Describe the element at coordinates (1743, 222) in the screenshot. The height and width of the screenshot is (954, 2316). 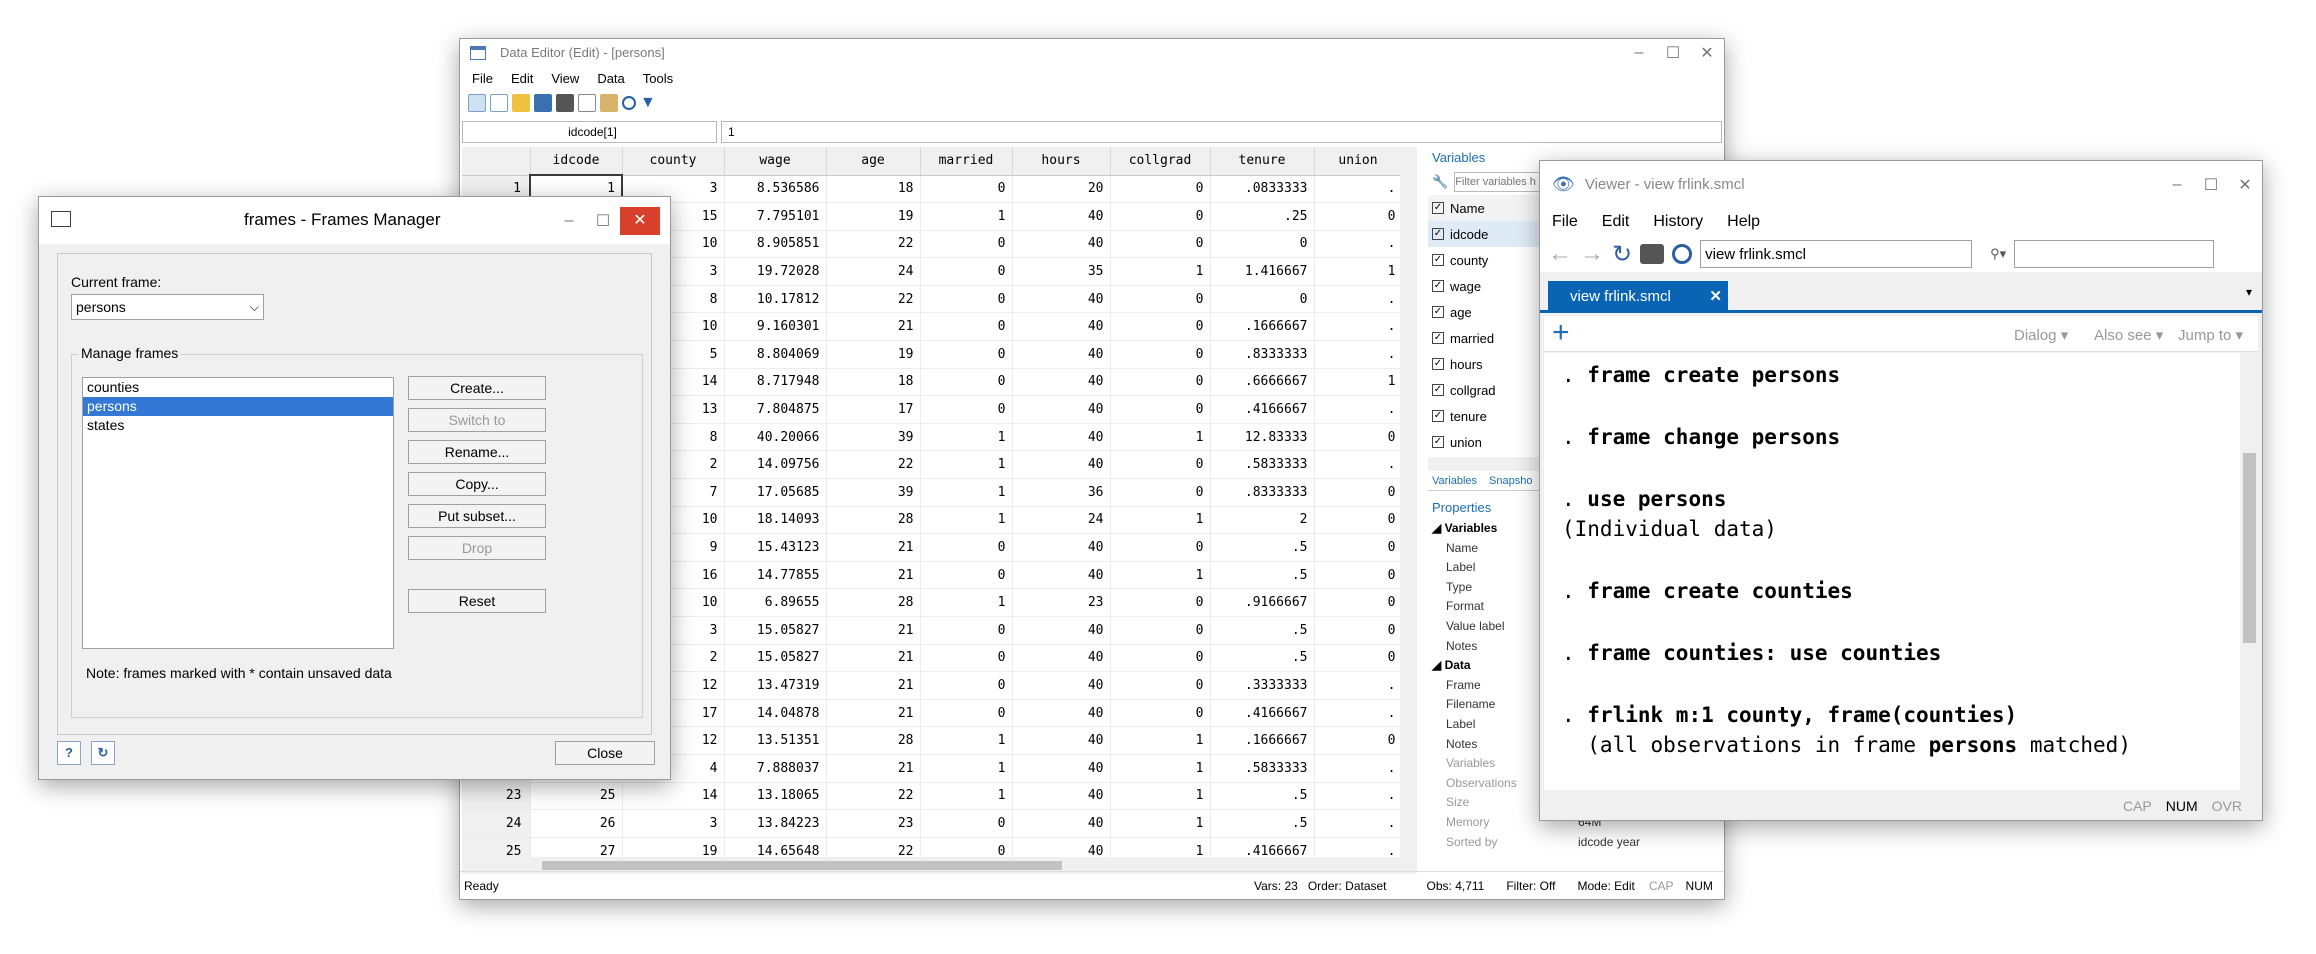
I see `menu-help: Help` at that location.